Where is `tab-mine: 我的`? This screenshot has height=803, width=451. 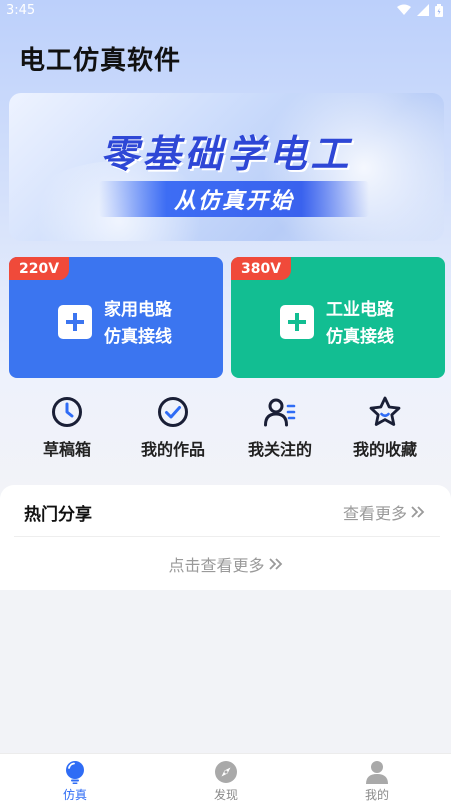
tab-mine: 我的 is located at coordinates (377, 778).